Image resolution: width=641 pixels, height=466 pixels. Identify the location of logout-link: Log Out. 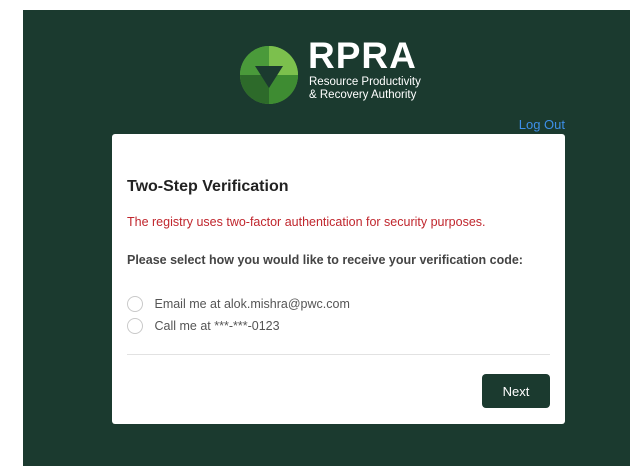
(542, 124).